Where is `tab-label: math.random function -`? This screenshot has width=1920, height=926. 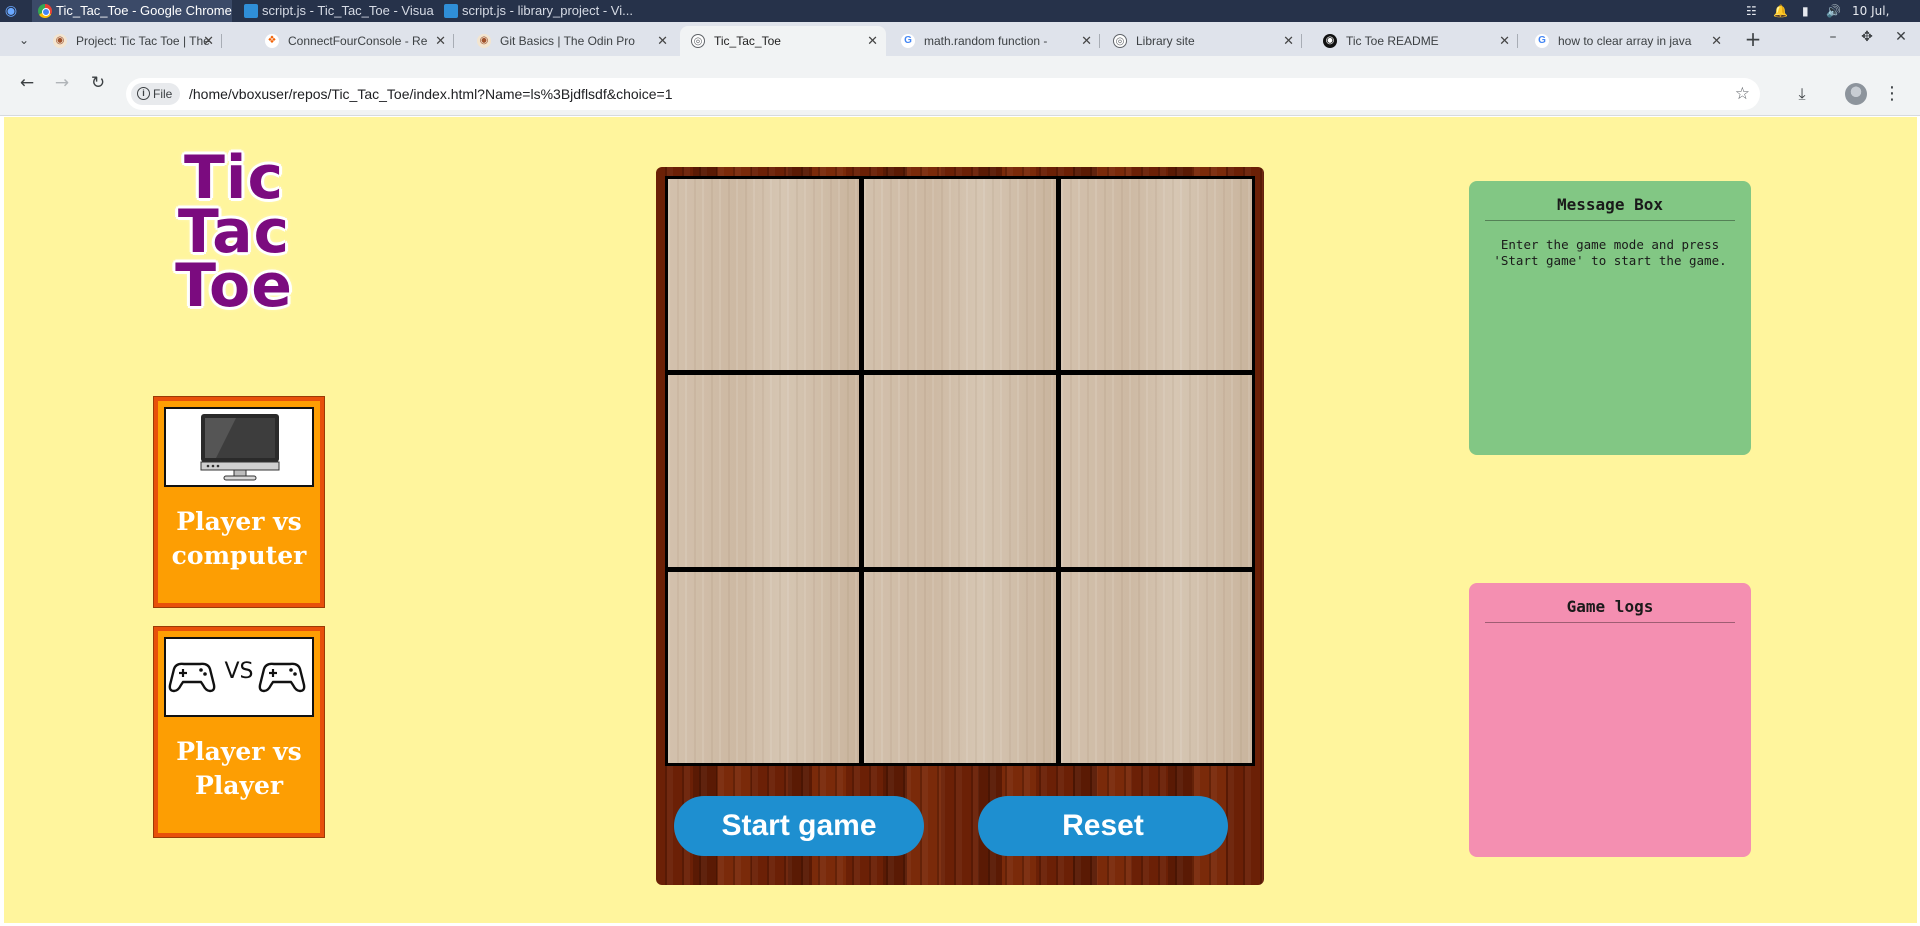
tab-label: math.random function - is located at coordinates (986, 41).